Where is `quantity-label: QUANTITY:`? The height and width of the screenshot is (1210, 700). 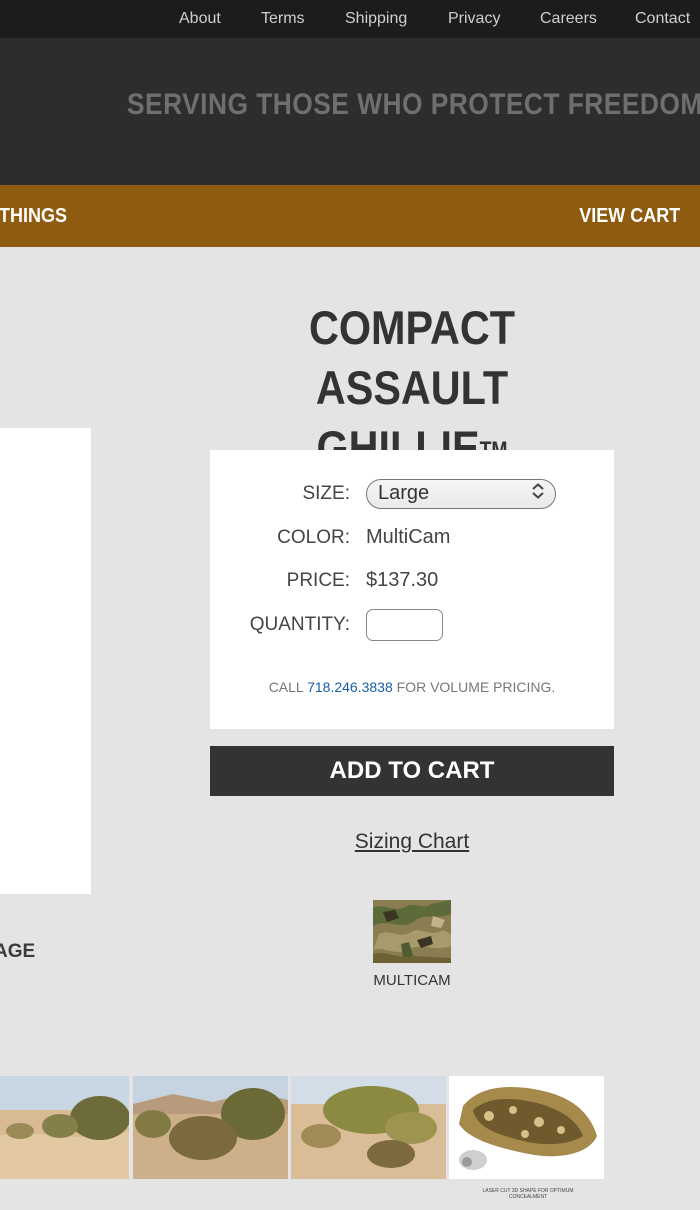
quantity-label: QUANTITY: is located at coordinates (299, 624).